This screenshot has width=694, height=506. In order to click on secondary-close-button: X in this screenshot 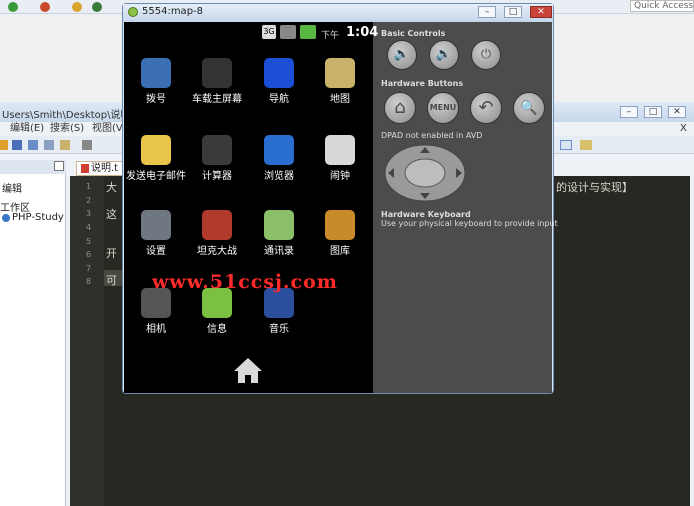, I will do `click(683, 129)`.